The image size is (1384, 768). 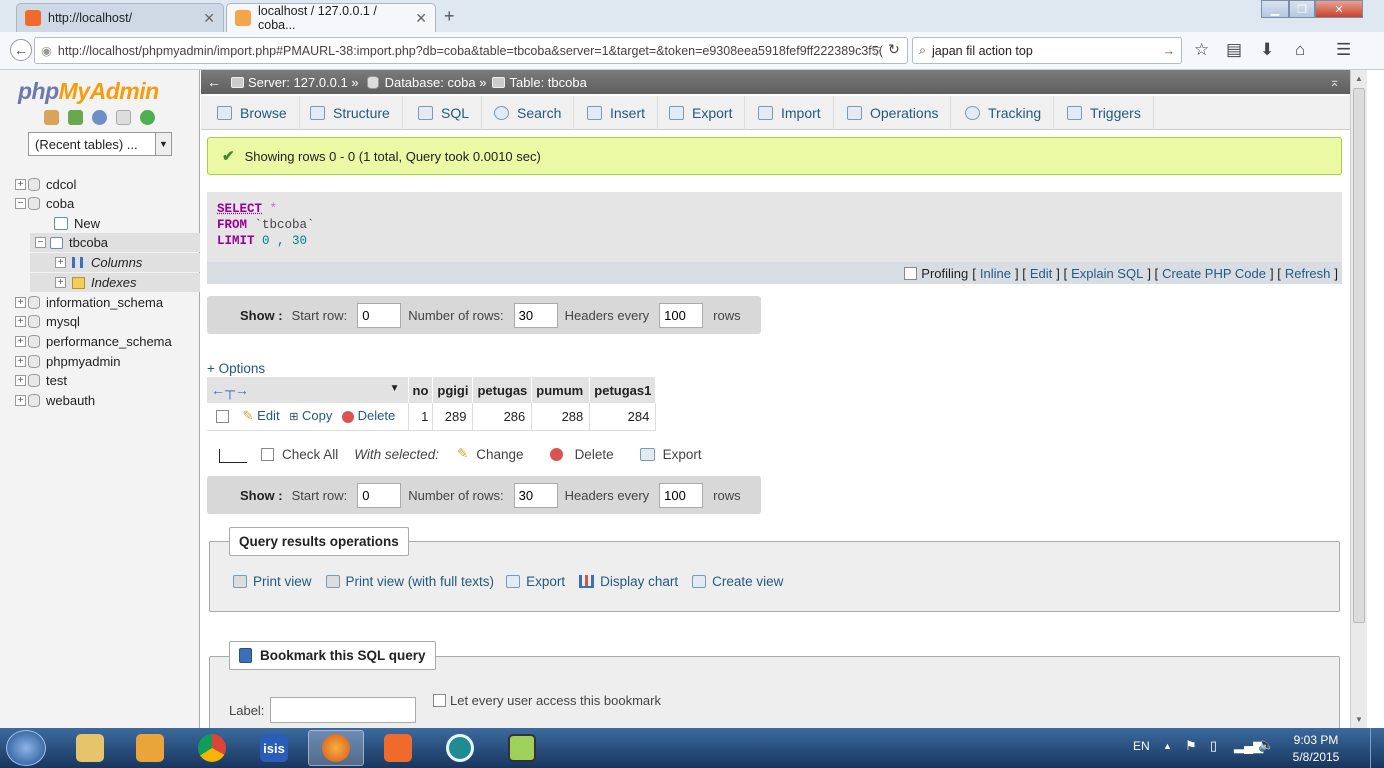 I want to click on column-header-pumum: pumum, so click(x=561, y=390).